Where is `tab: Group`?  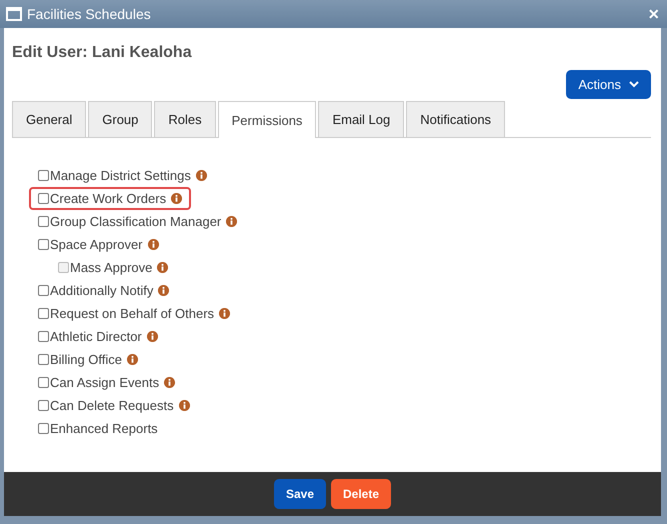
tab: Group is located at coordinates (120, 119).